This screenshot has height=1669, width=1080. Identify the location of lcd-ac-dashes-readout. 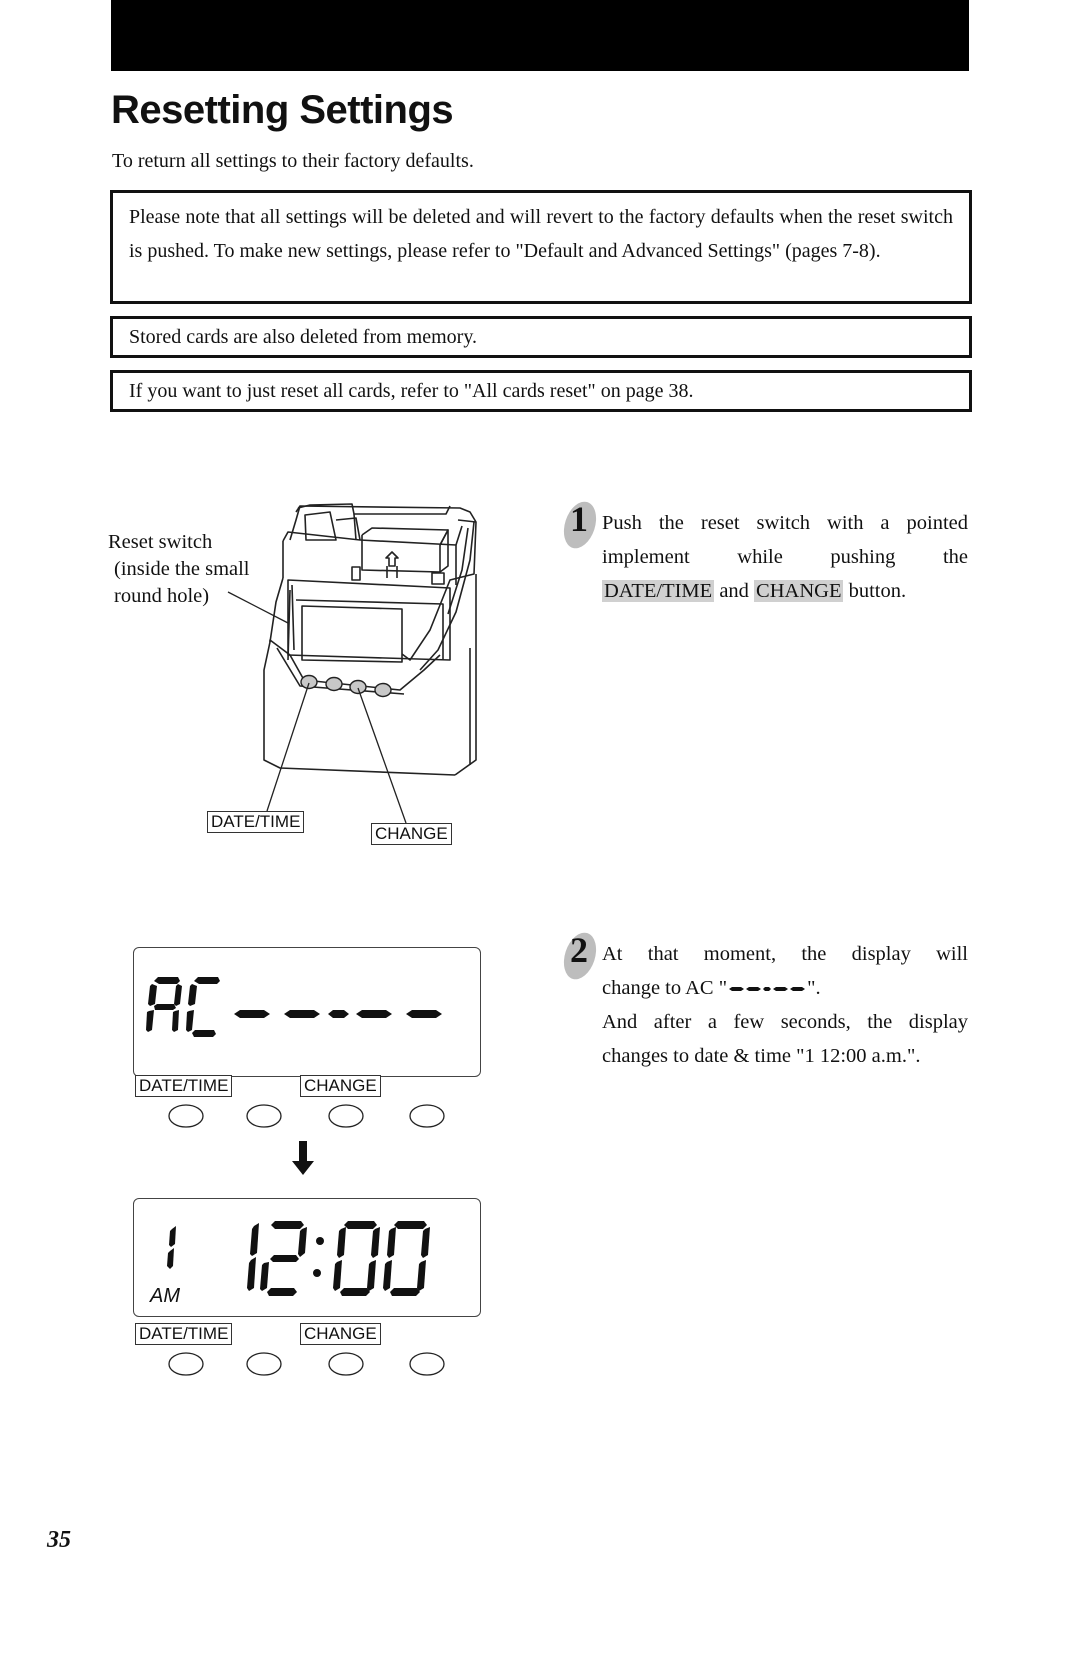
(294, 1007).